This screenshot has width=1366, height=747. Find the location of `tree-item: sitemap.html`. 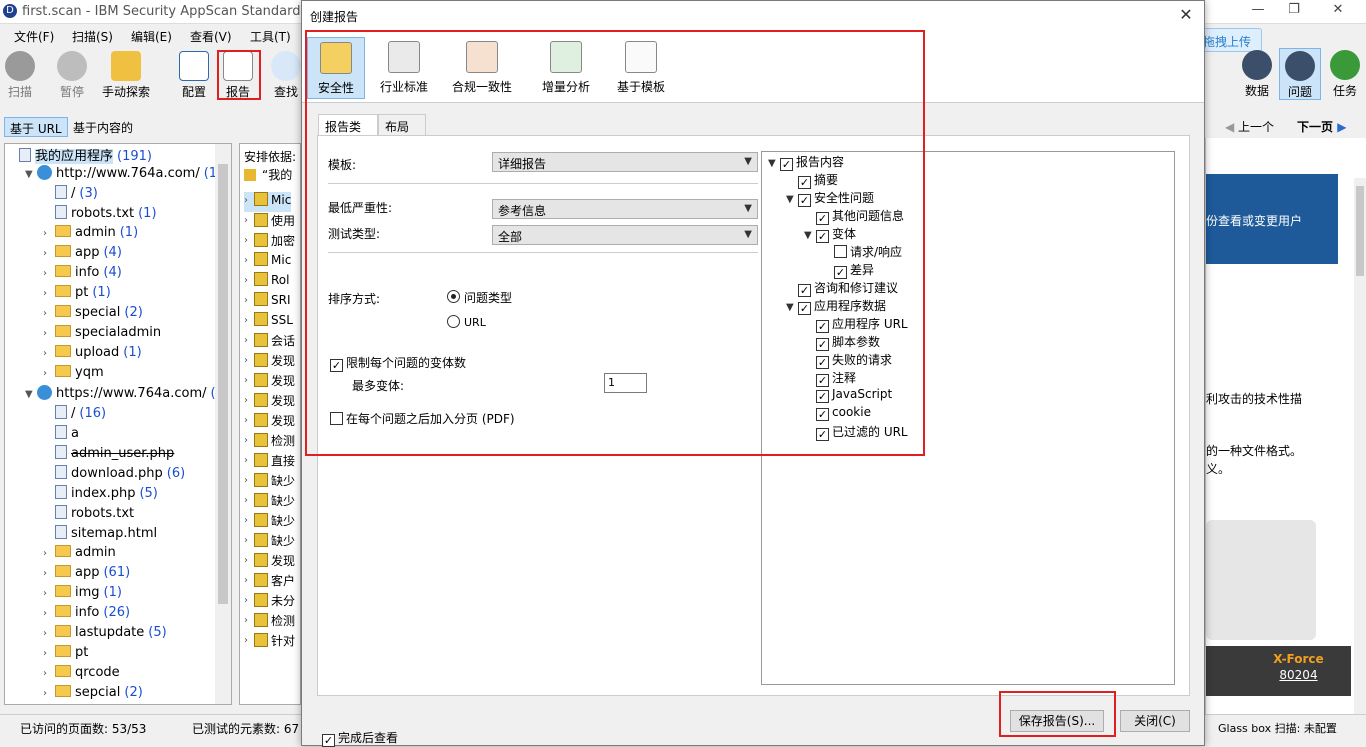

tree-item: sitemap.html is located at coordinates (102, 535).